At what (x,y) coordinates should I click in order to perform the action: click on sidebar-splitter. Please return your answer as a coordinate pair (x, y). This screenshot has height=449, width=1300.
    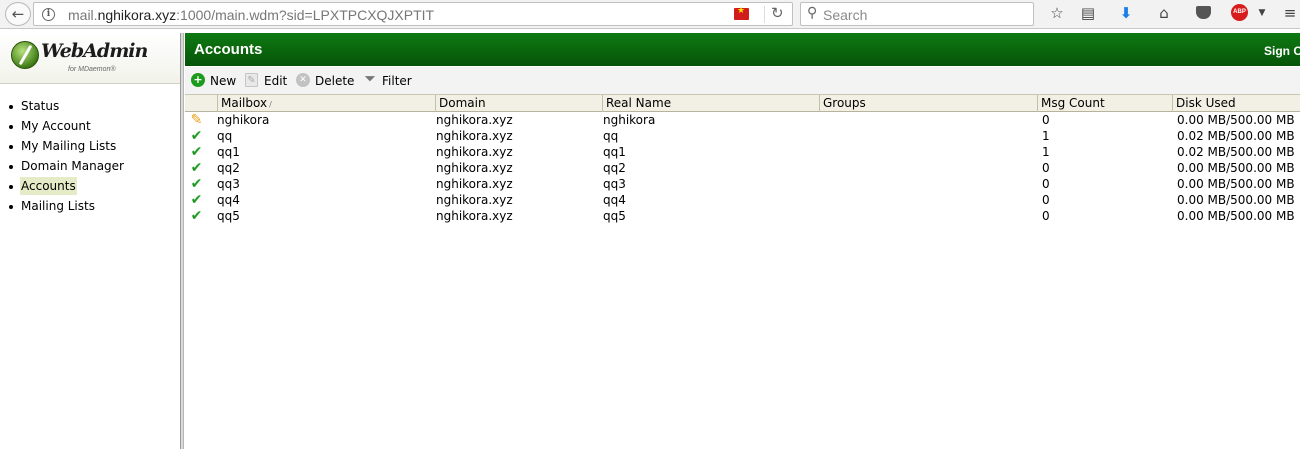
    Looking at the image, I should click on (182, 241).